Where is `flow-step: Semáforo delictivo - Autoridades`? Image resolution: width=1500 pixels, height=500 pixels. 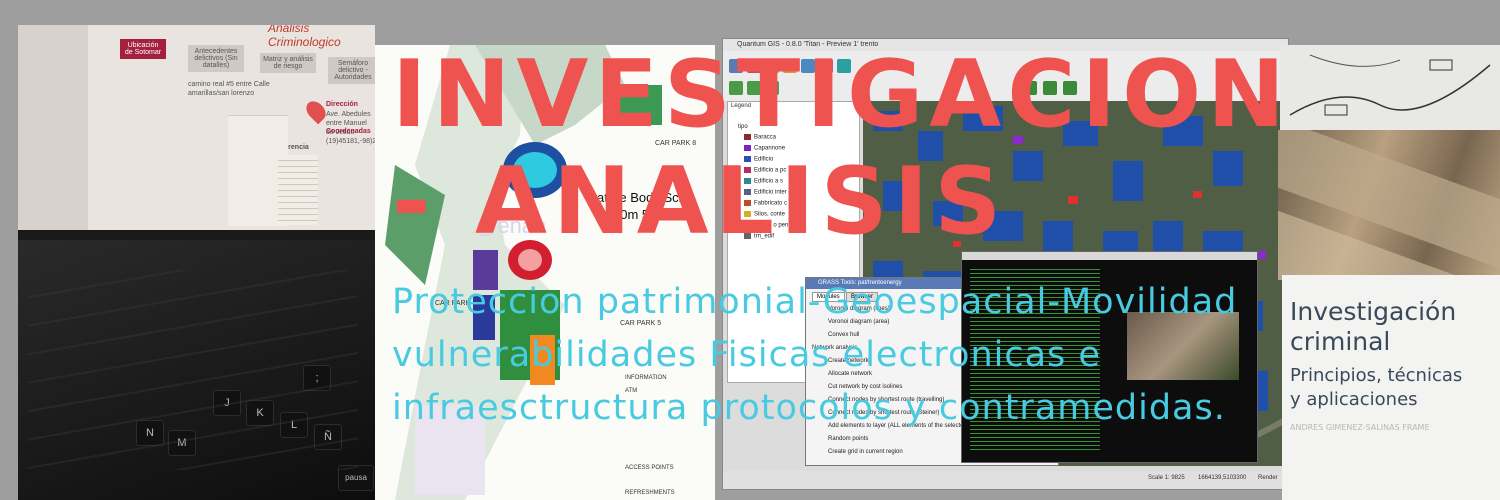 flow-step: Semáforo delictivo - Autoridades is located at coordinates (351, 70).